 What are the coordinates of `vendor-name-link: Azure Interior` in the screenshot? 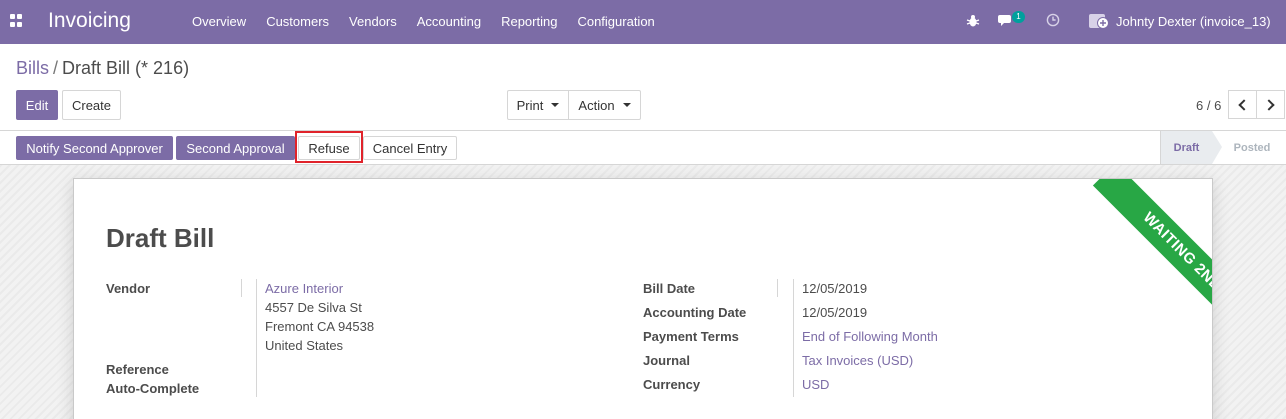 It's located at (304, 288).